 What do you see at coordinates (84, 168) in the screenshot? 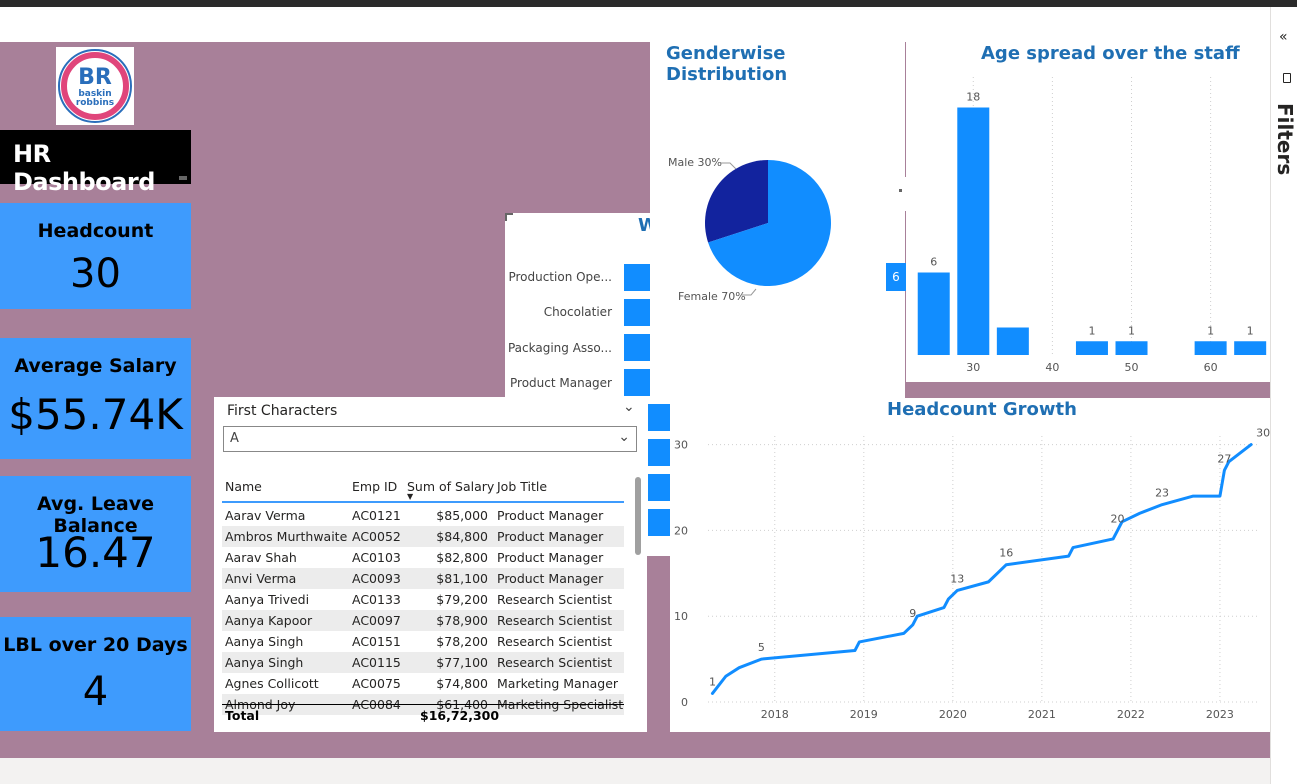
I see `dashboard-title: HR Dashboard` at bounding box center [84, 168].